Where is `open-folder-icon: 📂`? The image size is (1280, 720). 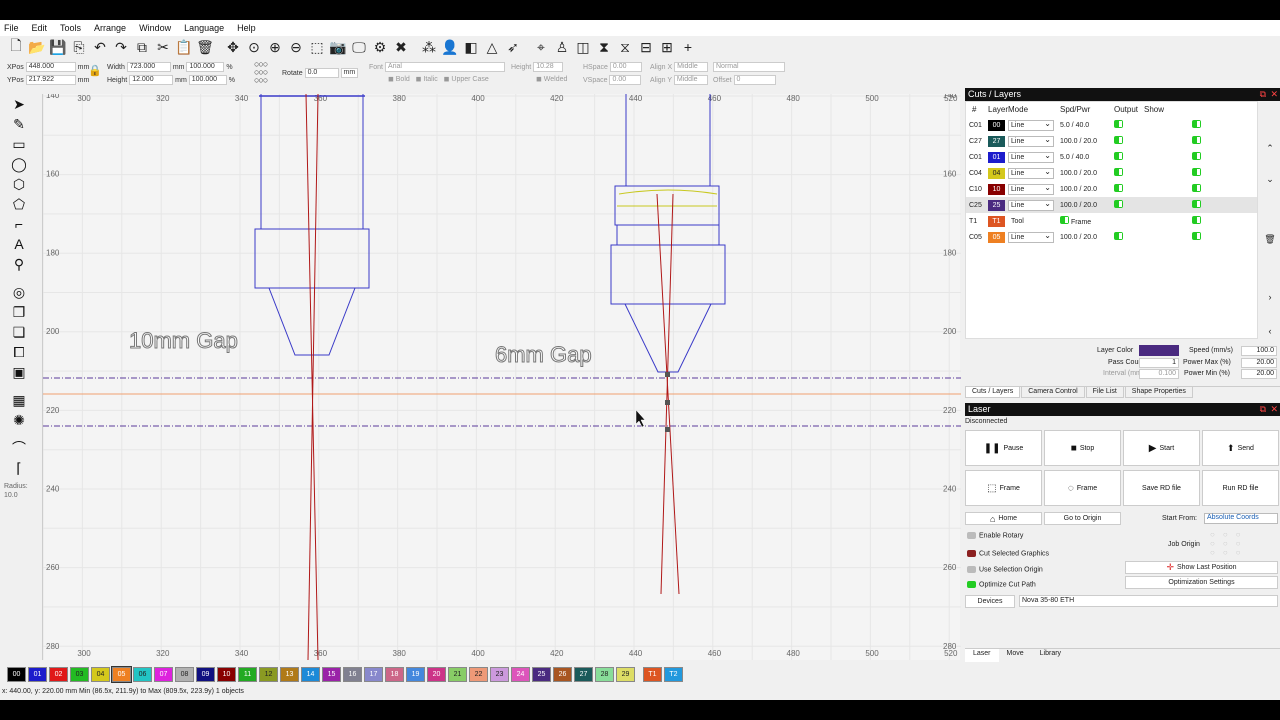
open-folder-icon: 📂 is located at coordinates (37, 47).